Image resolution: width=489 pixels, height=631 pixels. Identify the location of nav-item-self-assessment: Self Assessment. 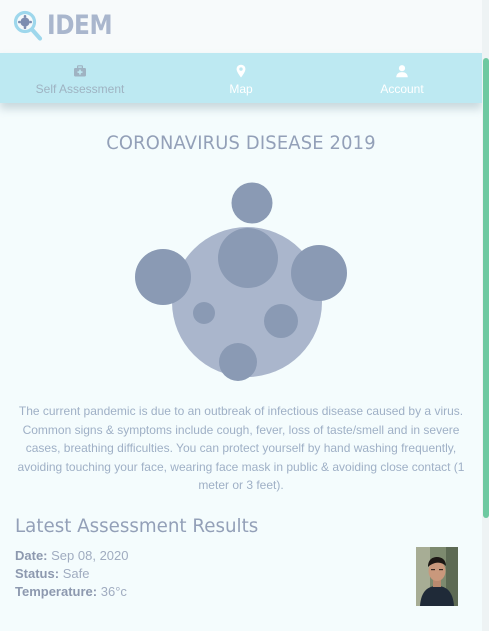
(80, 78).